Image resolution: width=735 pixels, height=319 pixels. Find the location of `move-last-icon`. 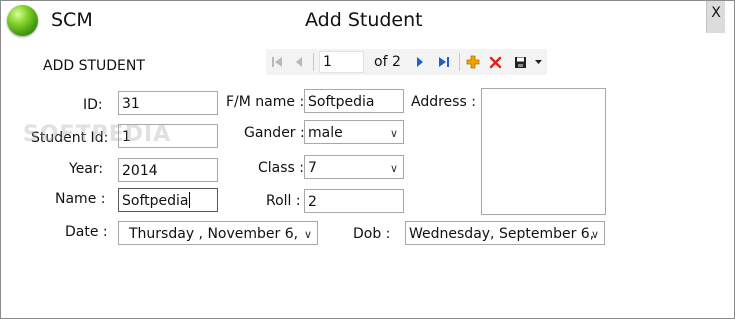

move-last-icon is located at coordinates (444, 62).